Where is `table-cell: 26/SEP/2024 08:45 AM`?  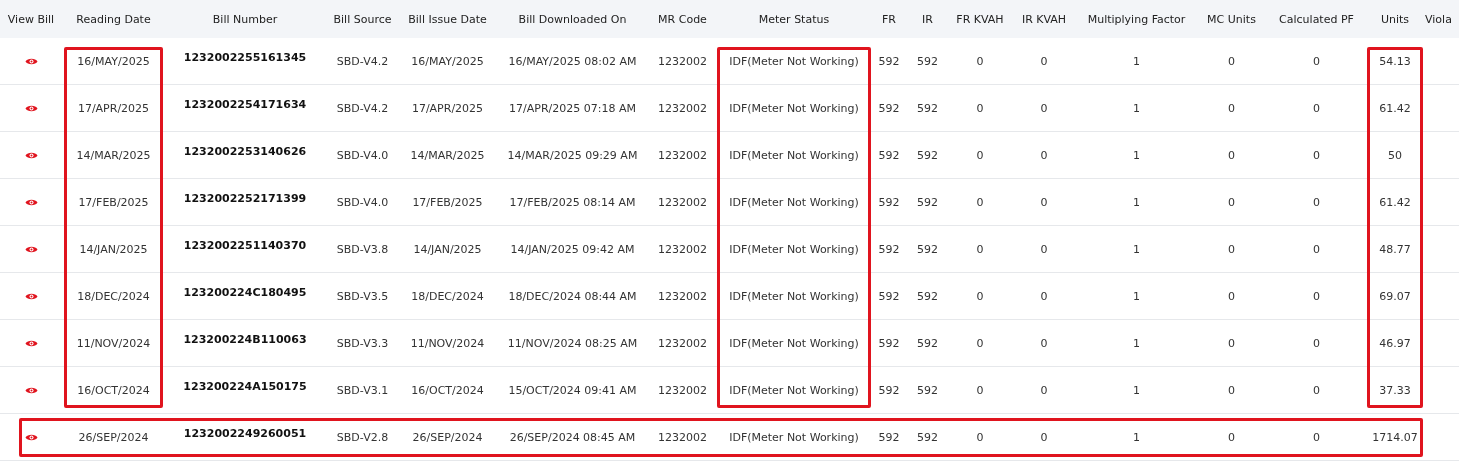 table-cell: 26/SEP/2024 08:45 AM is located at coordinates (572, 437).